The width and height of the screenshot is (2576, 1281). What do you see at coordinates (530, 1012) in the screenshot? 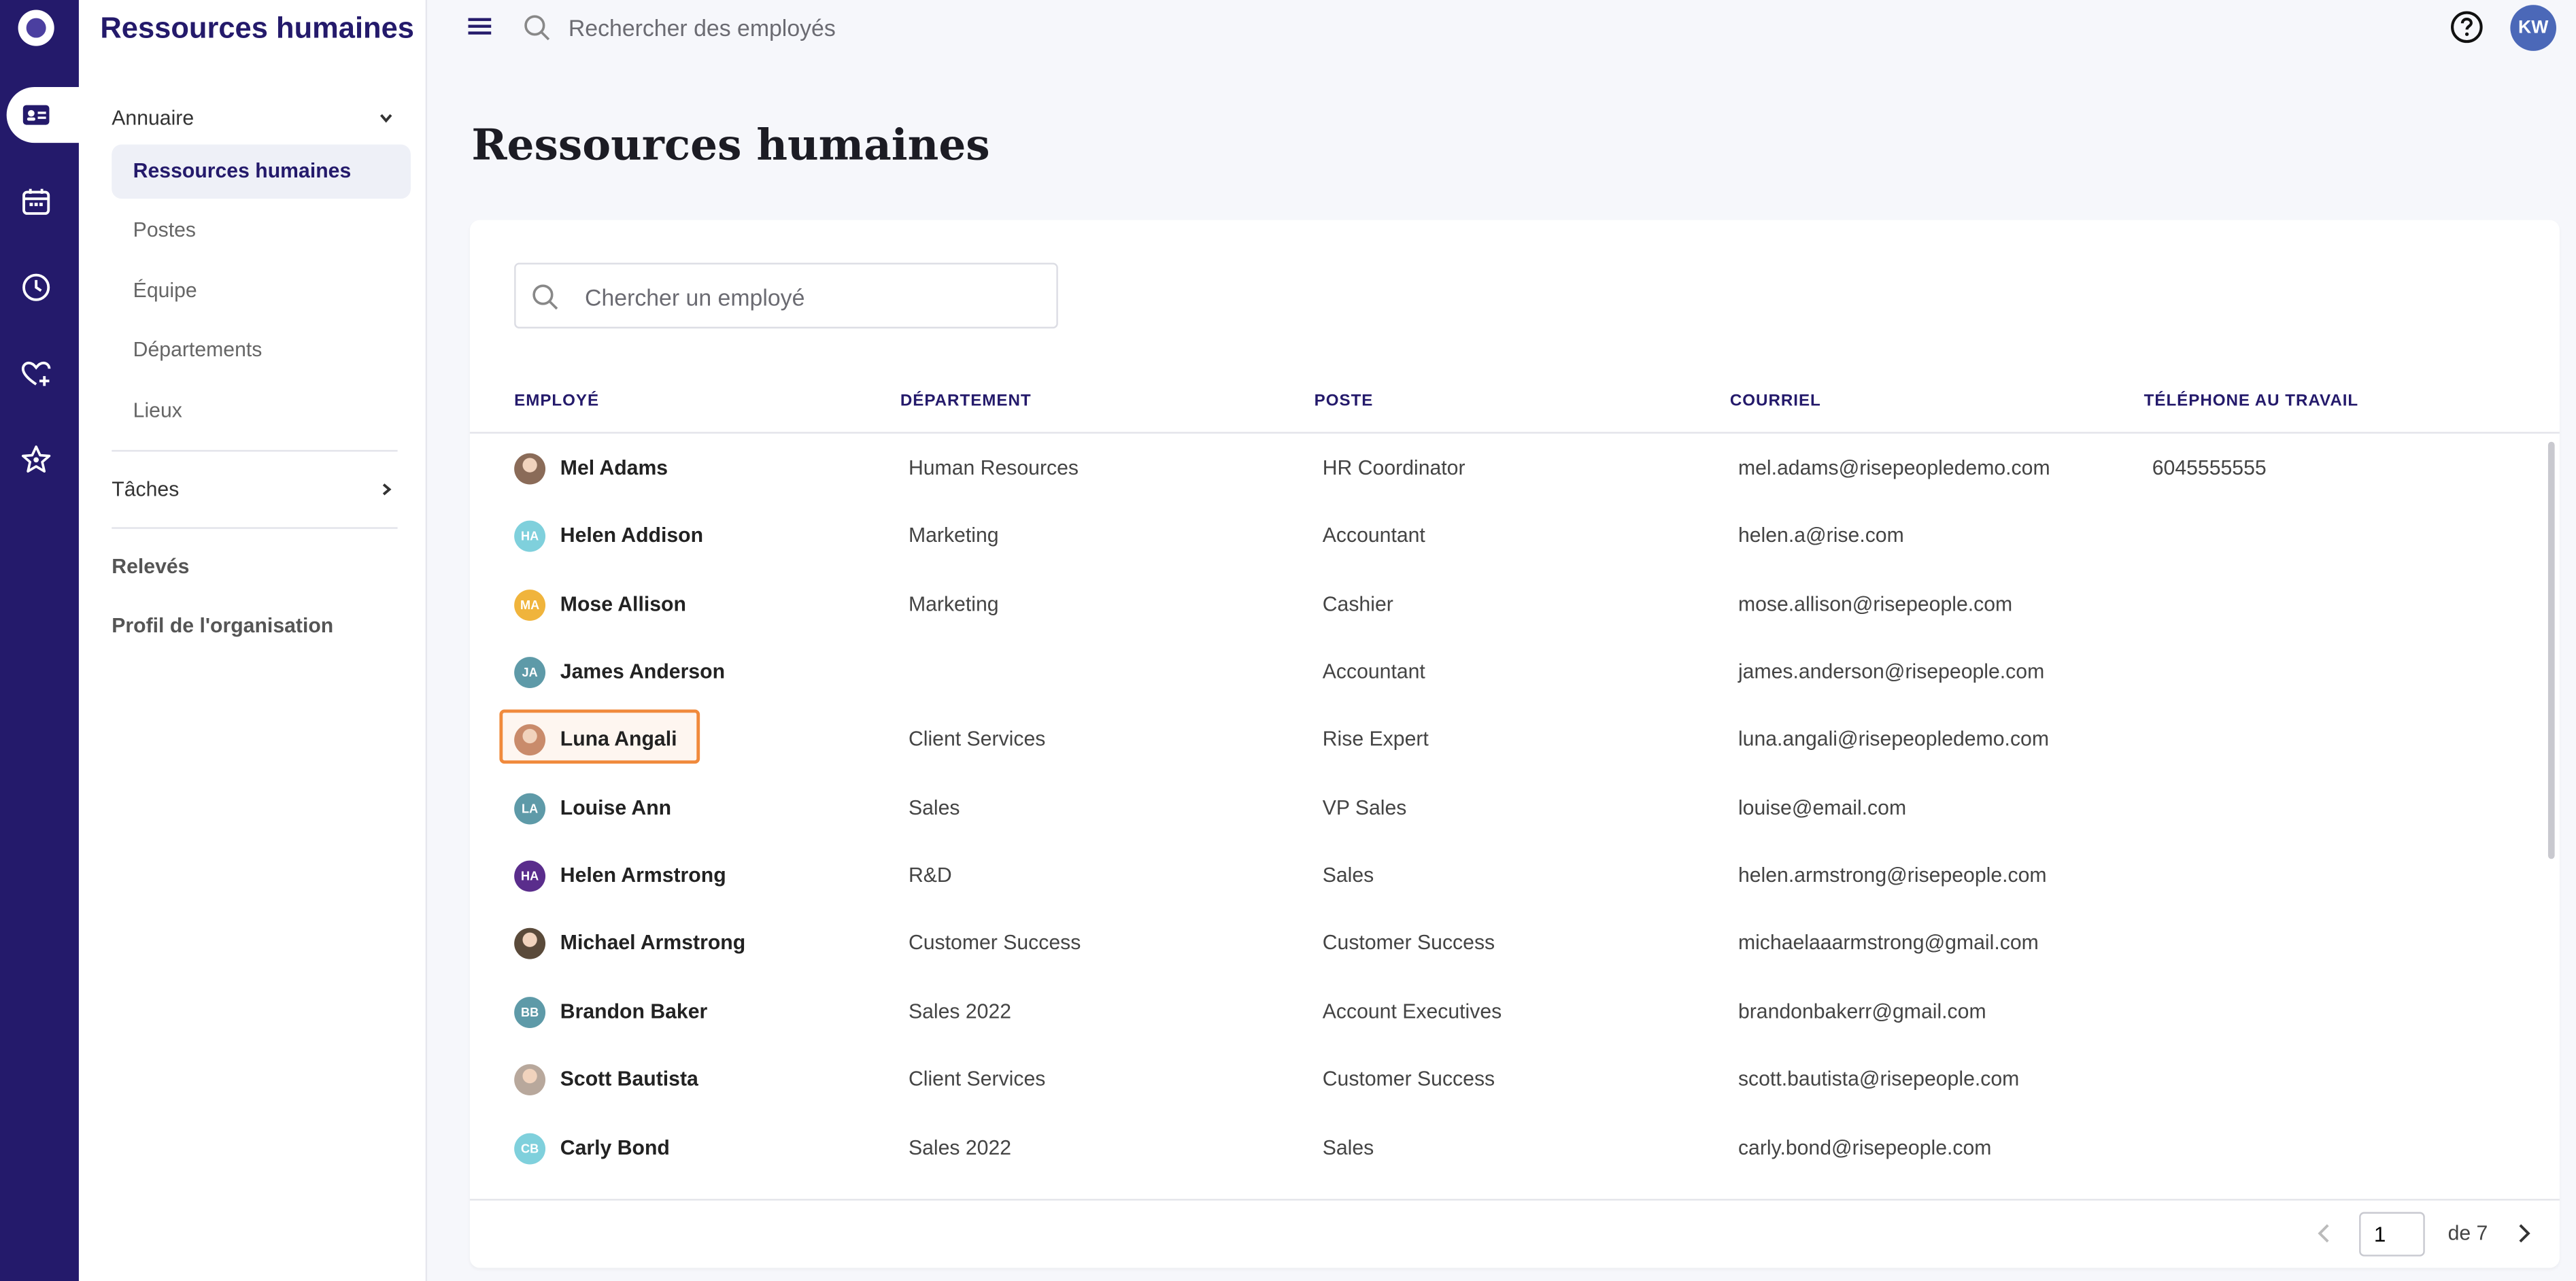
I see `employee-avatar: BB` at bounding box center [530, 1012].